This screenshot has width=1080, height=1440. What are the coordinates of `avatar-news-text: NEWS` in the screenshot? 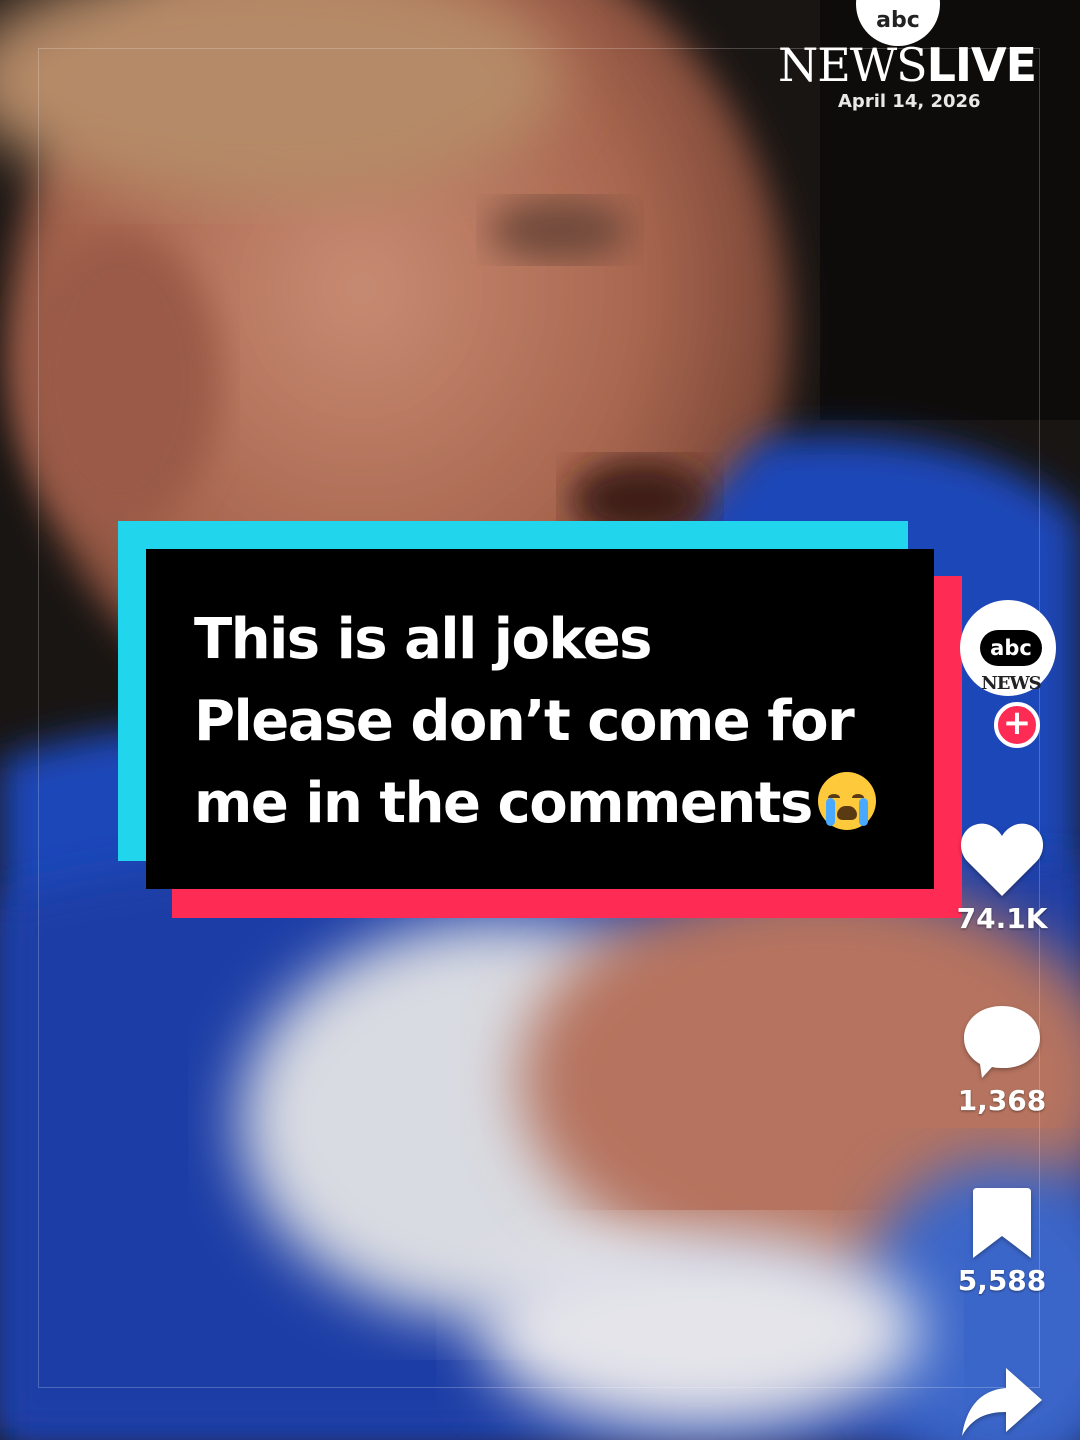 It's located at (1011, 683).